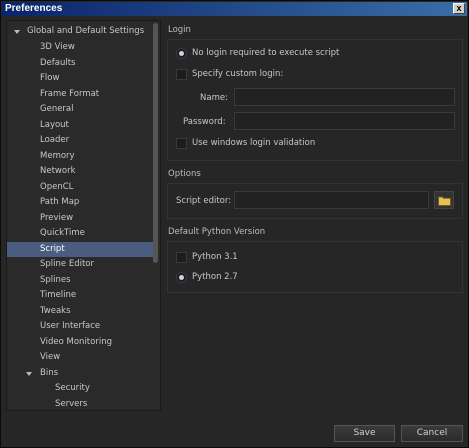 This screenshot has width=469, height=448. What do you see at coordinates (86, 31) in the screenshot?
I see `tree-root-label: Global and Default Settings` at bounding box center [86, 31].